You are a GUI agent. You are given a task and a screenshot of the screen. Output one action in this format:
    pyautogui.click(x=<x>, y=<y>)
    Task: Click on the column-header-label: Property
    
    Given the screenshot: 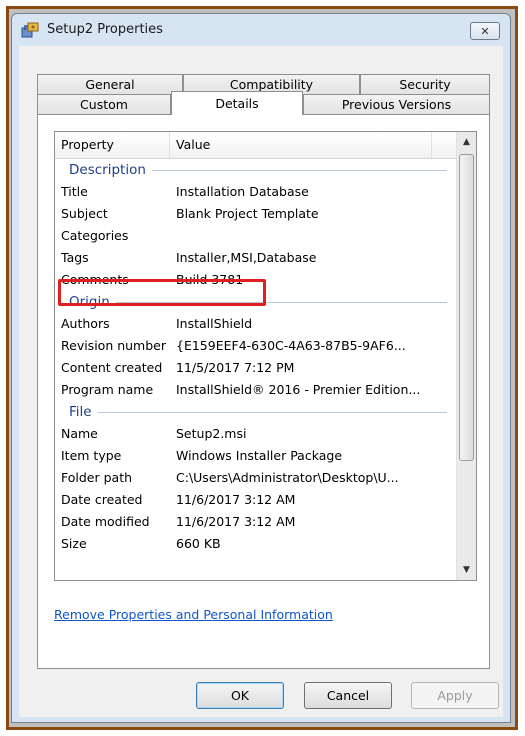 What is the action you would take?
    pyautogui.click(x=87, y=144)
    